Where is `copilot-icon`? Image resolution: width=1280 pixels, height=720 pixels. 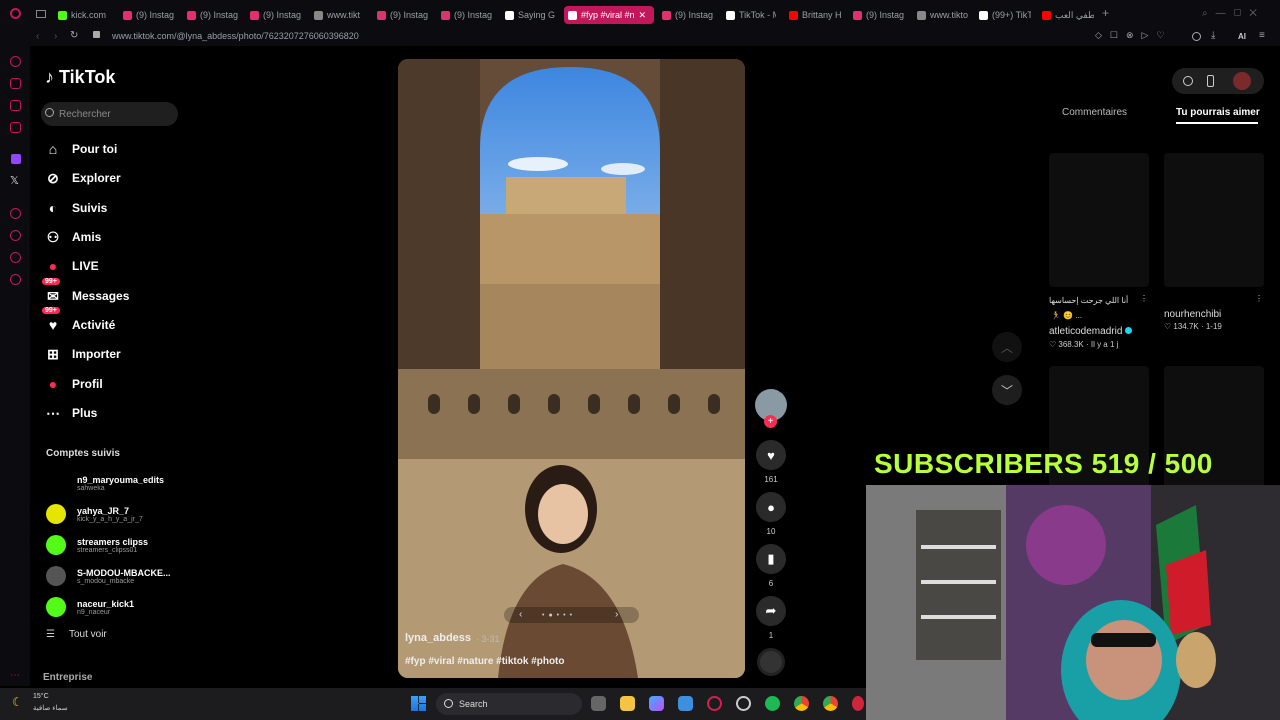
copilot-icon is located at coordinates (656, 703).